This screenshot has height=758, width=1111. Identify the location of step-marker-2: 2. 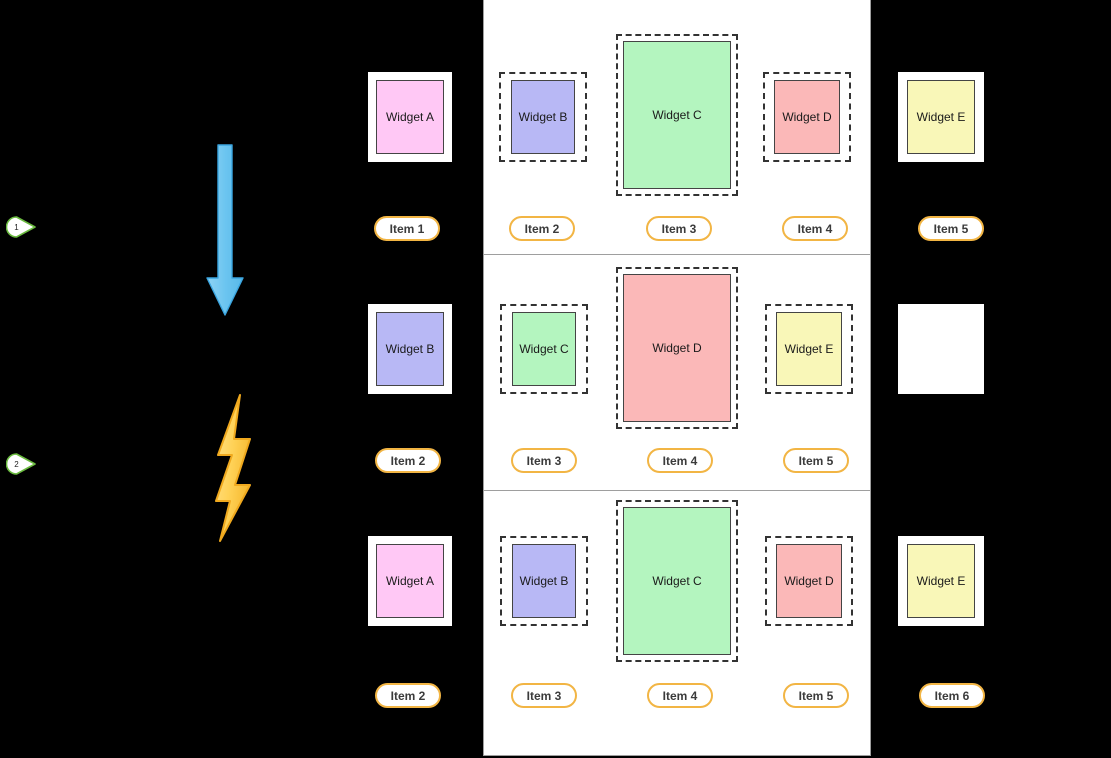
(21, 464).